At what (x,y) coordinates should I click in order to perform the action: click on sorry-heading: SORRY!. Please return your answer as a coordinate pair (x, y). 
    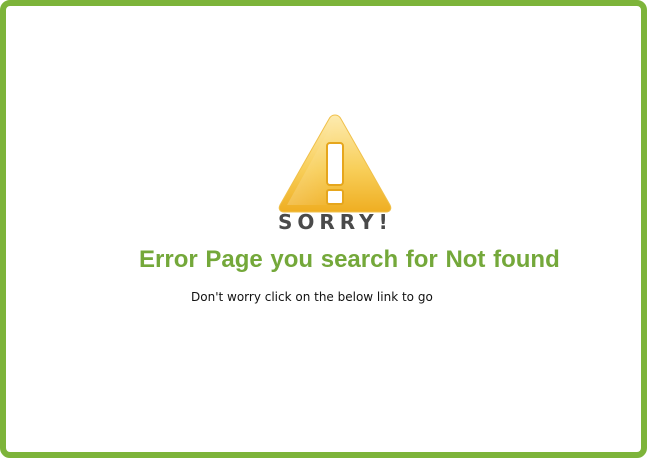
    Looking at the image, I should click on (335, 222).